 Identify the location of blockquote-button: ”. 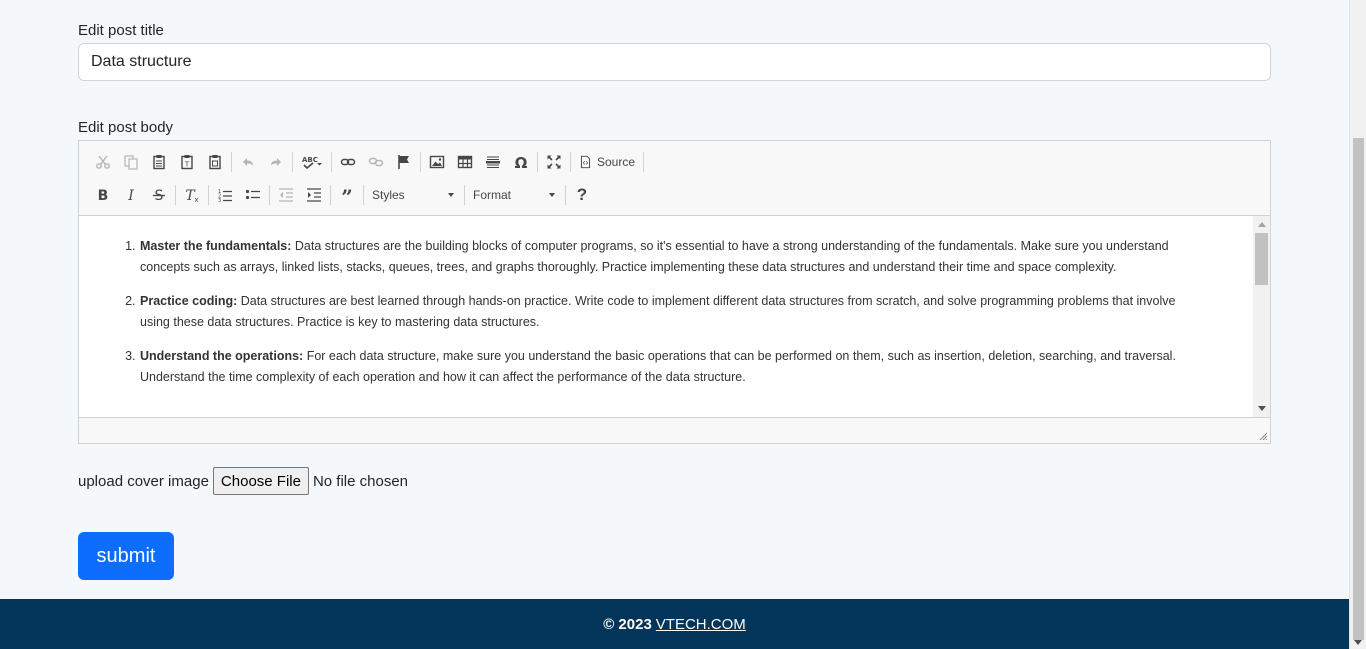
(347, 195).